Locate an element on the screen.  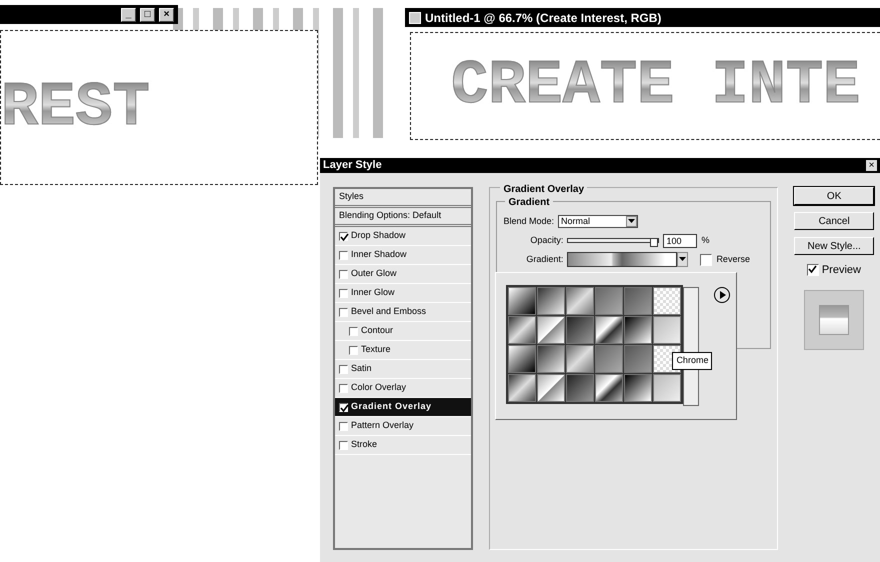
style-item: Inner Shadow is located at coordinates (403, 255).